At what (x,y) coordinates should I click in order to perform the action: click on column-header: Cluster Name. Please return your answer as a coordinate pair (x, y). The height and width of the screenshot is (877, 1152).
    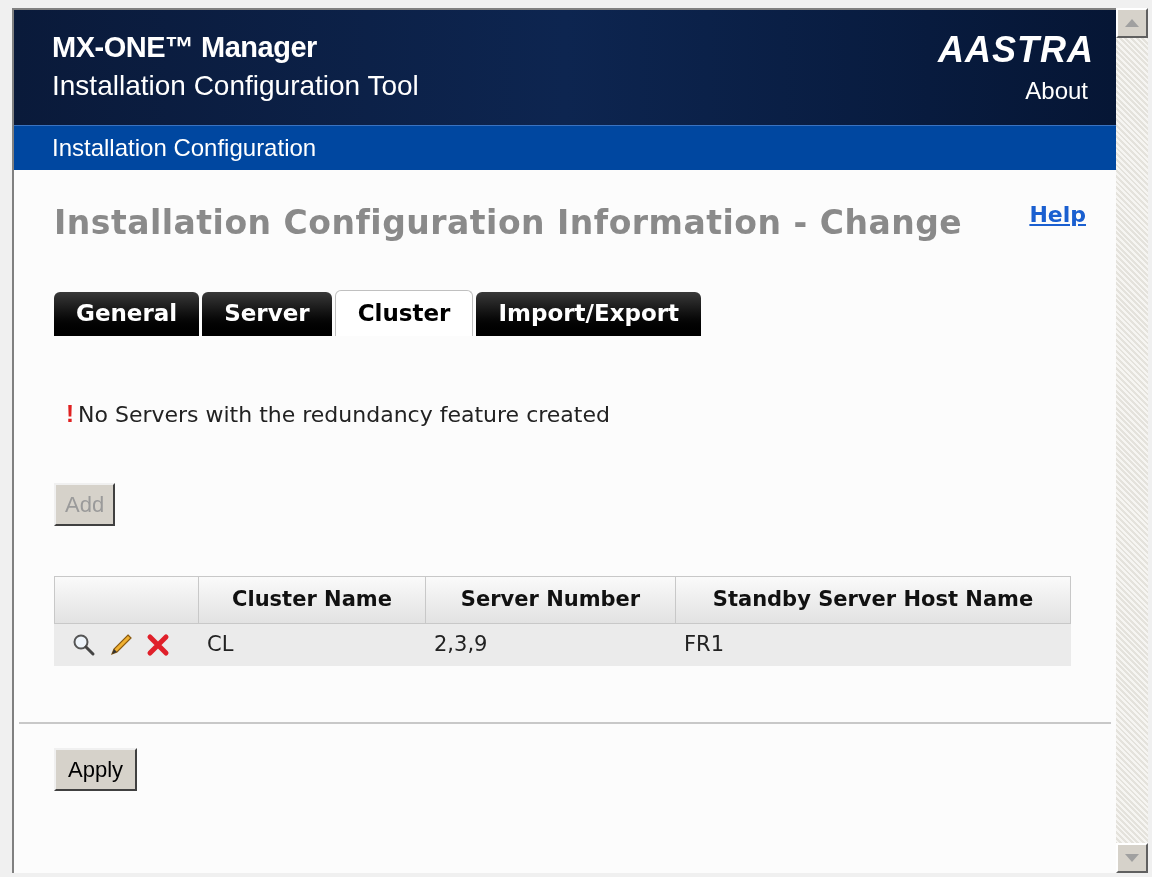
    Looking at the image, I should click on (312, 599).